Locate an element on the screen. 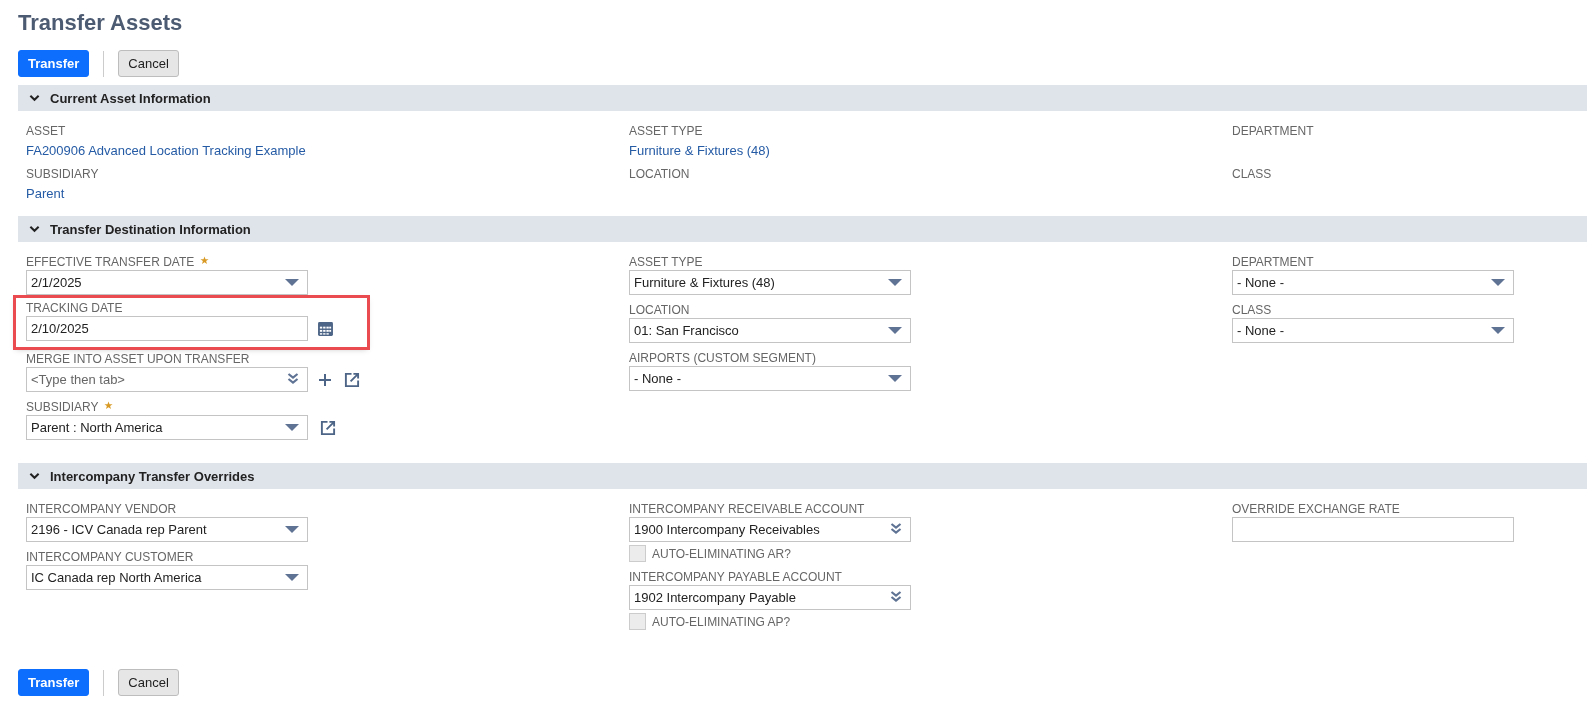 The height and width of the screenshot is (714, 1587). field-value-link: FA200906 Advanced Location Tracking Example is located at coordinates (327, 150).